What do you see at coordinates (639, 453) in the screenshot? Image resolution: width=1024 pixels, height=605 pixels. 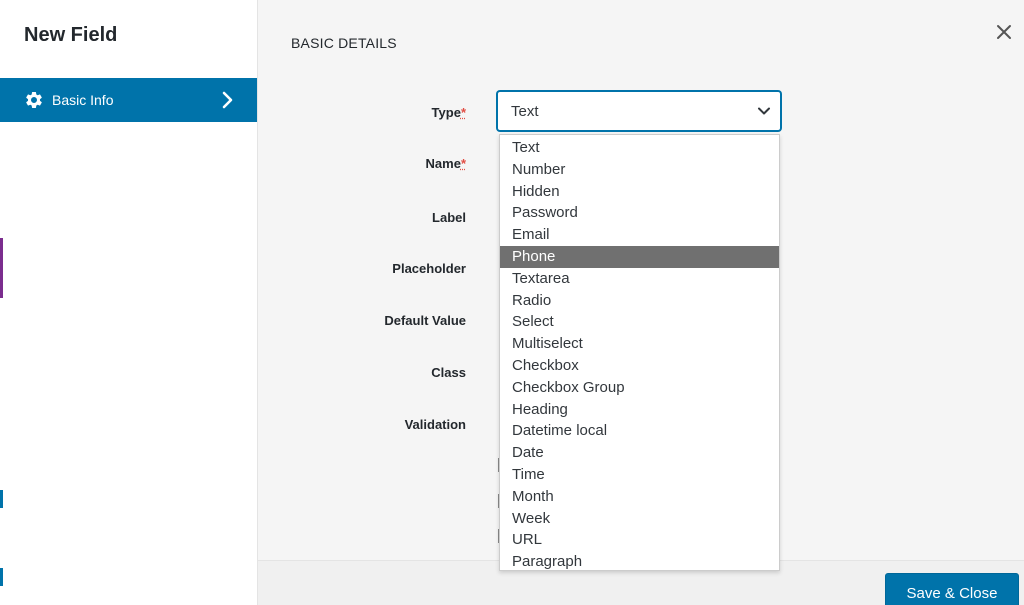 I see `type-option: Date` at bounding box center [639, 453].